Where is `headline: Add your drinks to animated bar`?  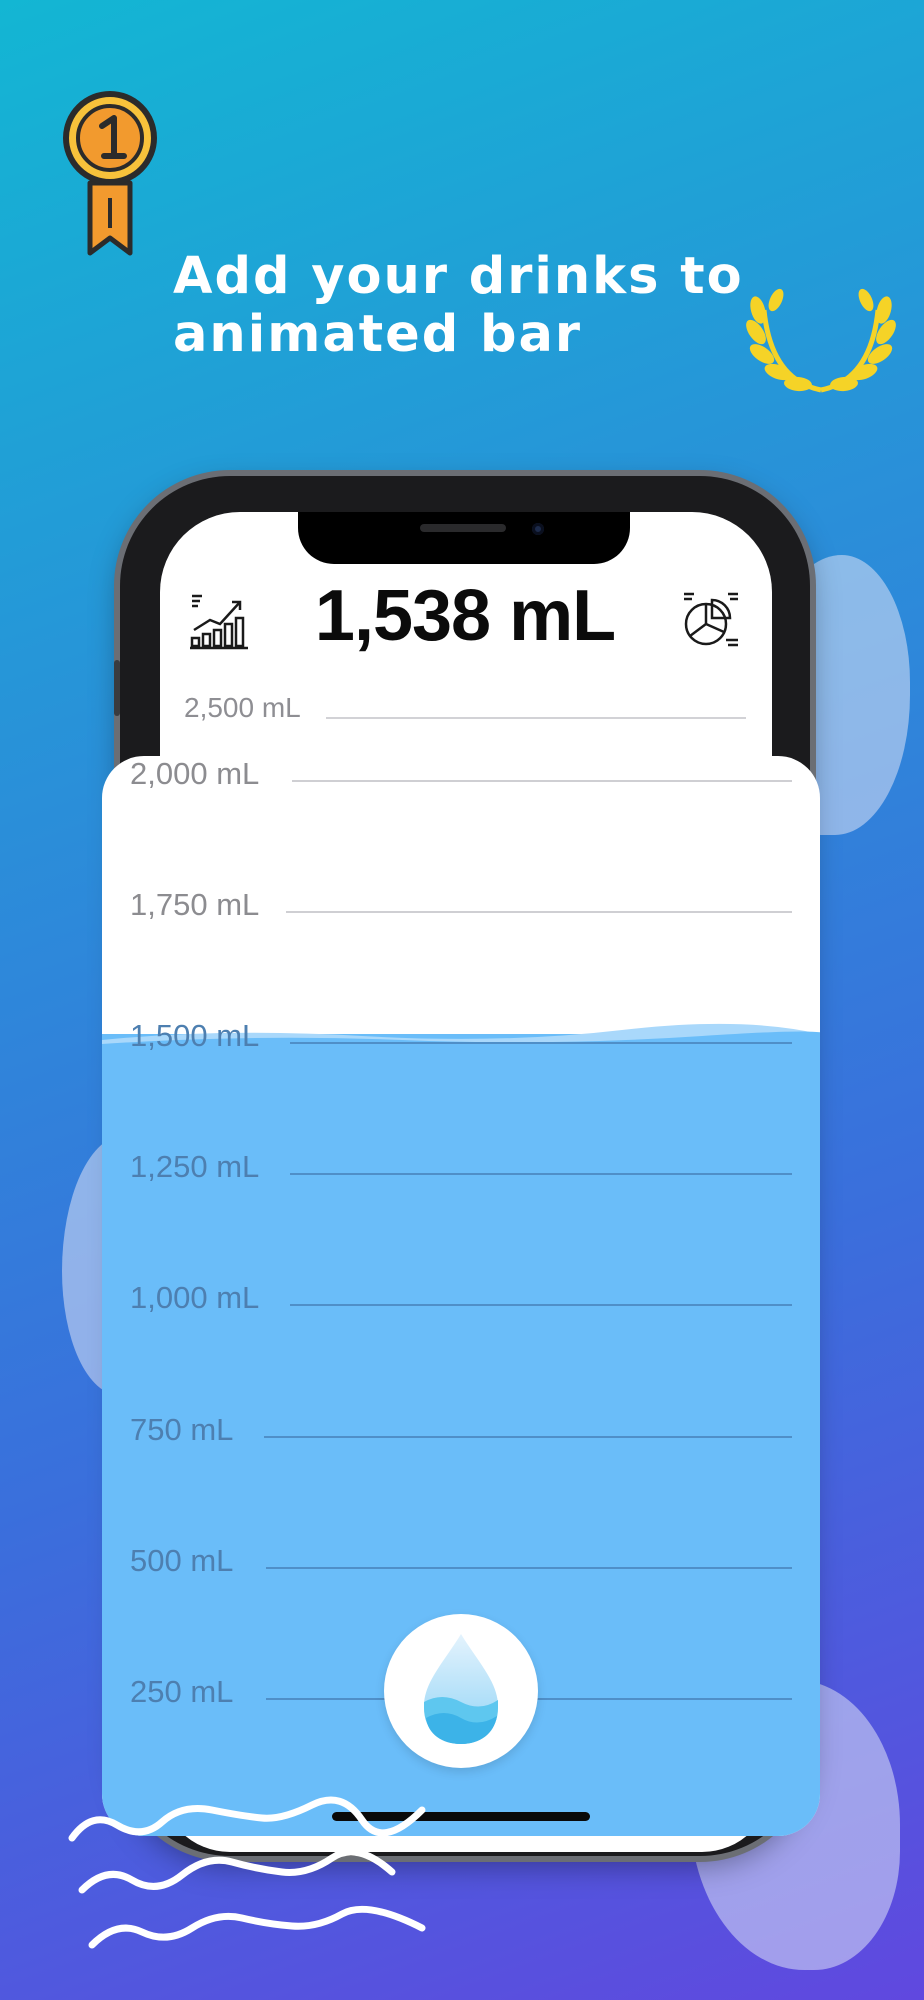
headline: Add your drinks to animated bar is located at coordinates (463, 306).